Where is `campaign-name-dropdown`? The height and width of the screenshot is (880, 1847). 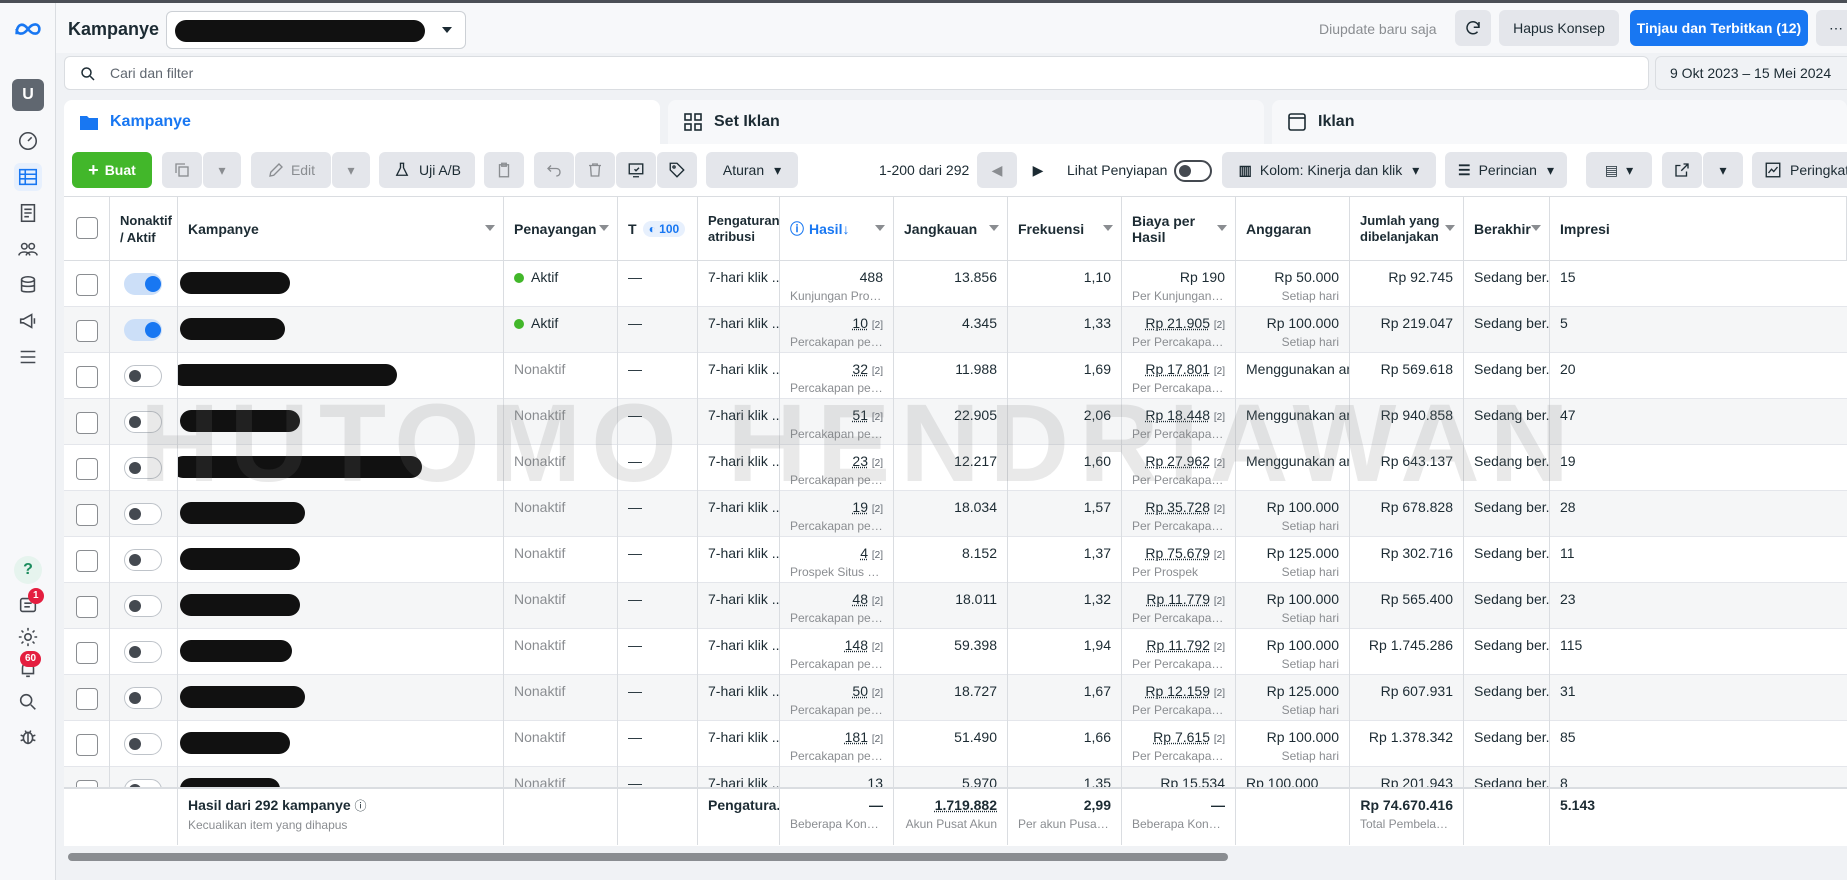
campaign-name-dropdown is located at coordinates (316, 30).